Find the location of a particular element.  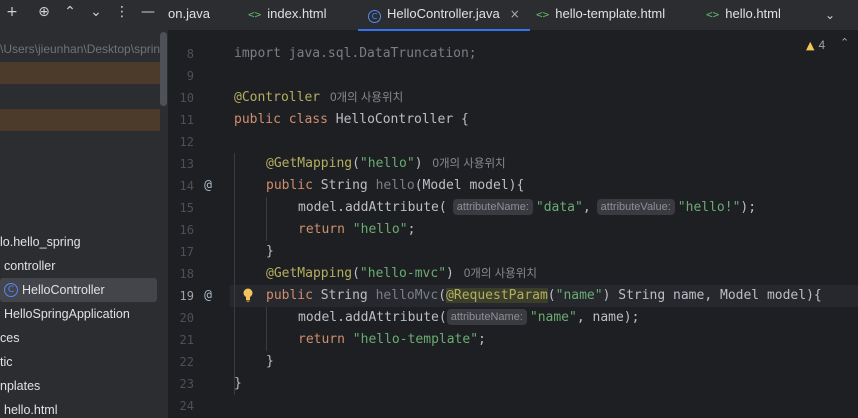

code-line-13: @GetMapping("hello") 0개의 사용위치 is located at coordinates (386, 164).